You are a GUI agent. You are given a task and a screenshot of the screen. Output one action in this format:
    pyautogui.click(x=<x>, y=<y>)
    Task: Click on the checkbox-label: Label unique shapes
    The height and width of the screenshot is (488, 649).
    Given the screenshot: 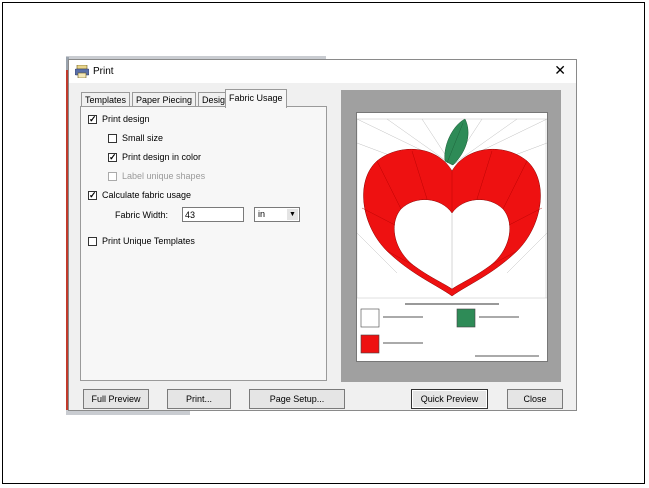 What is the action you would take?
    pyautogui.click(x=164, y=176)
    